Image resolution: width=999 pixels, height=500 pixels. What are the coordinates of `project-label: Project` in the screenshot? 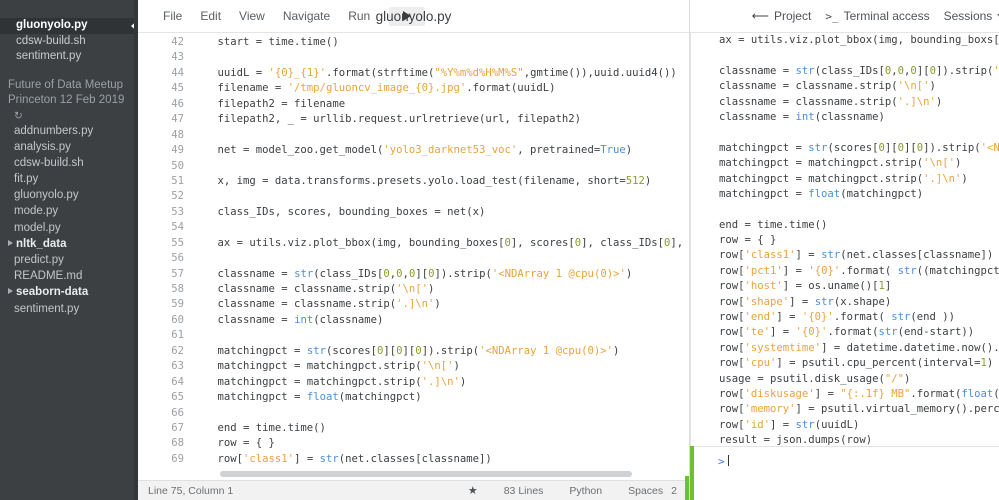 It's located at (792, 16).